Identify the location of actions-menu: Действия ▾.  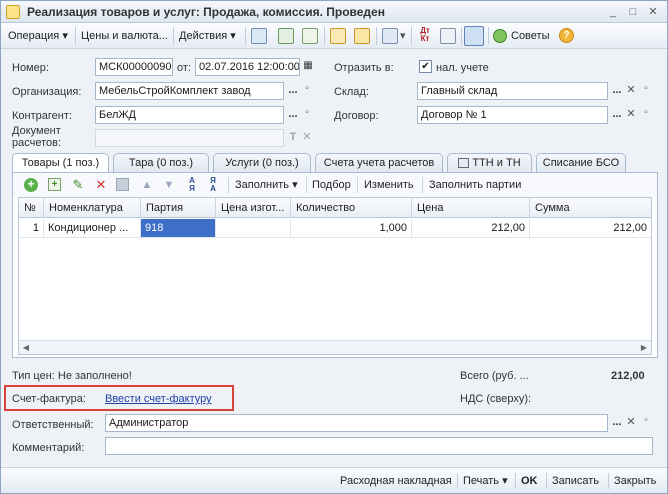
(207, 36).